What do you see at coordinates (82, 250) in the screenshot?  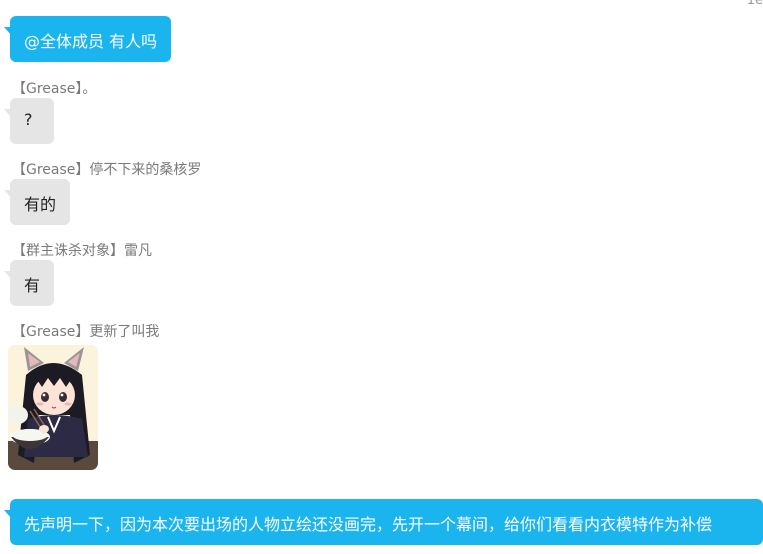 I see `sender-name: 【群主诛杀对象】雷凡` at bounding box center [82, 250].